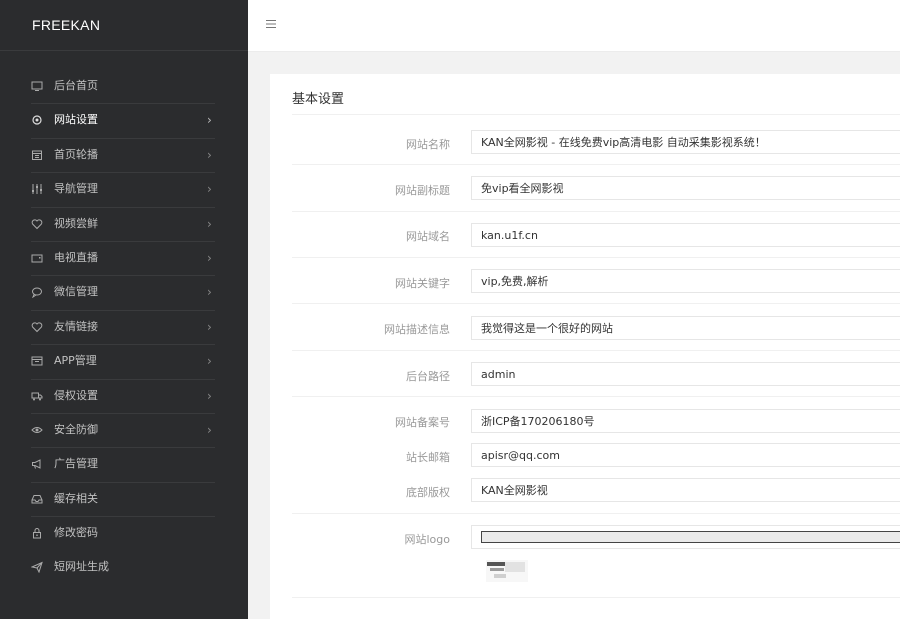 This screenshot has width=900, height=619. I want to click on admin-path-input, so click(685, 374).